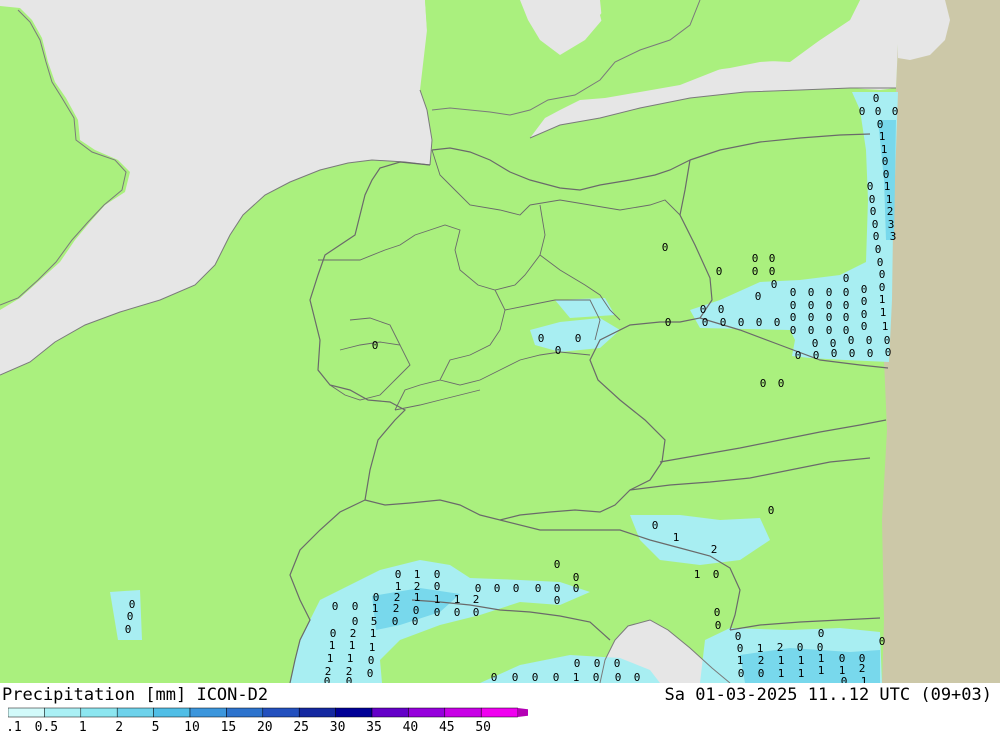 Image resolution: width=1000 pixels, height=733 pixels. I want to click on legend-label: 0.5, so click(46, 726).